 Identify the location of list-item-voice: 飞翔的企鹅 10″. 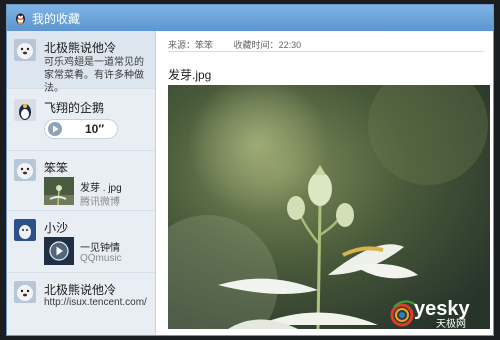
(81, 120).